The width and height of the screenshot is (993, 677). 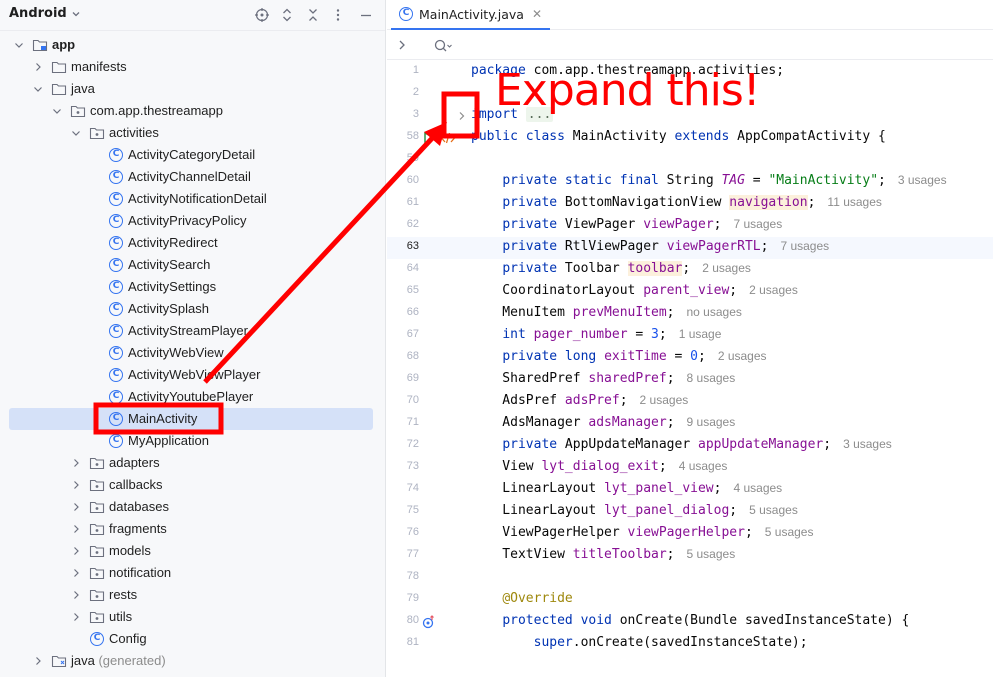 I want to click on code-line: 77 TextView titleToolbar; 5 usages, so click(x=690, y=556).